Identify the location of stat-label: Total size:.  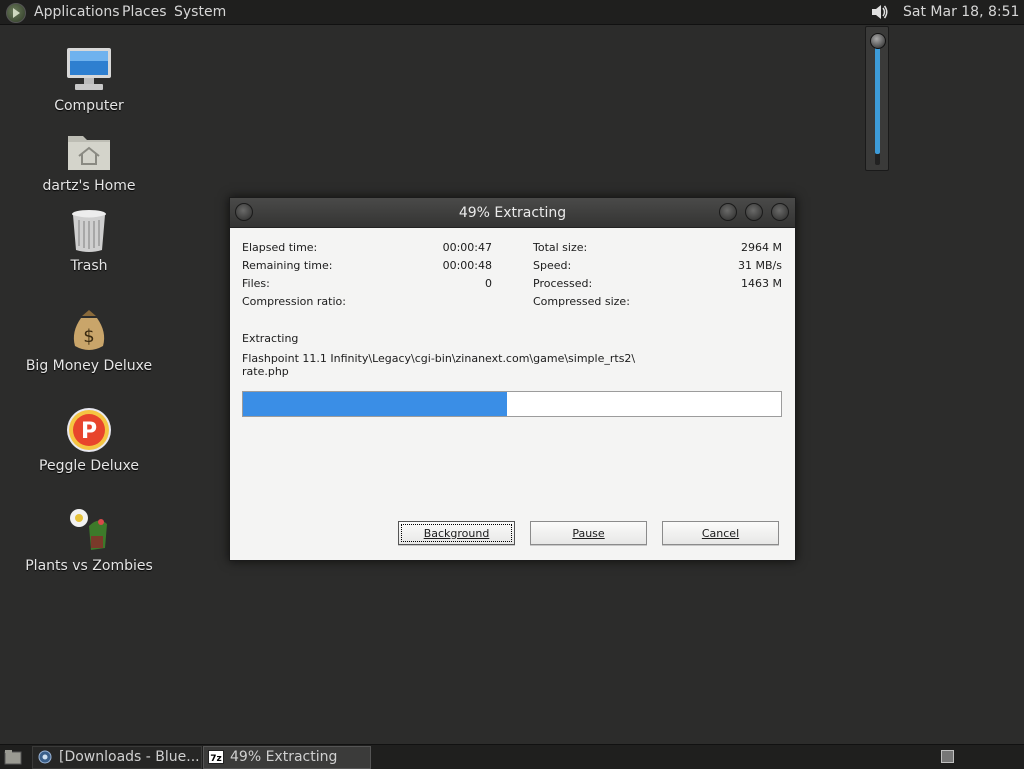
(560, 247).